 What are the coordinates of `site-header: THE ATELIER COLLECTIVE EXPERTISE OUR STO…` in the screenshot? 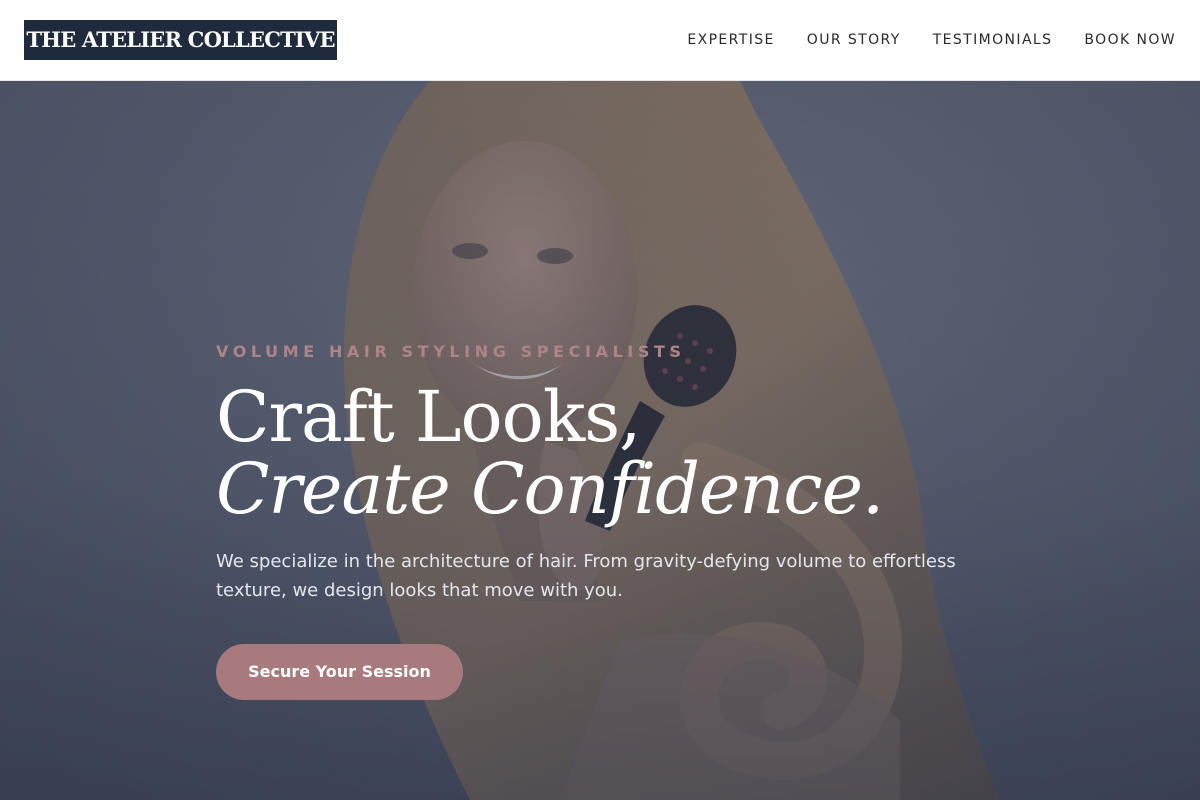 It's located at (600, 40).